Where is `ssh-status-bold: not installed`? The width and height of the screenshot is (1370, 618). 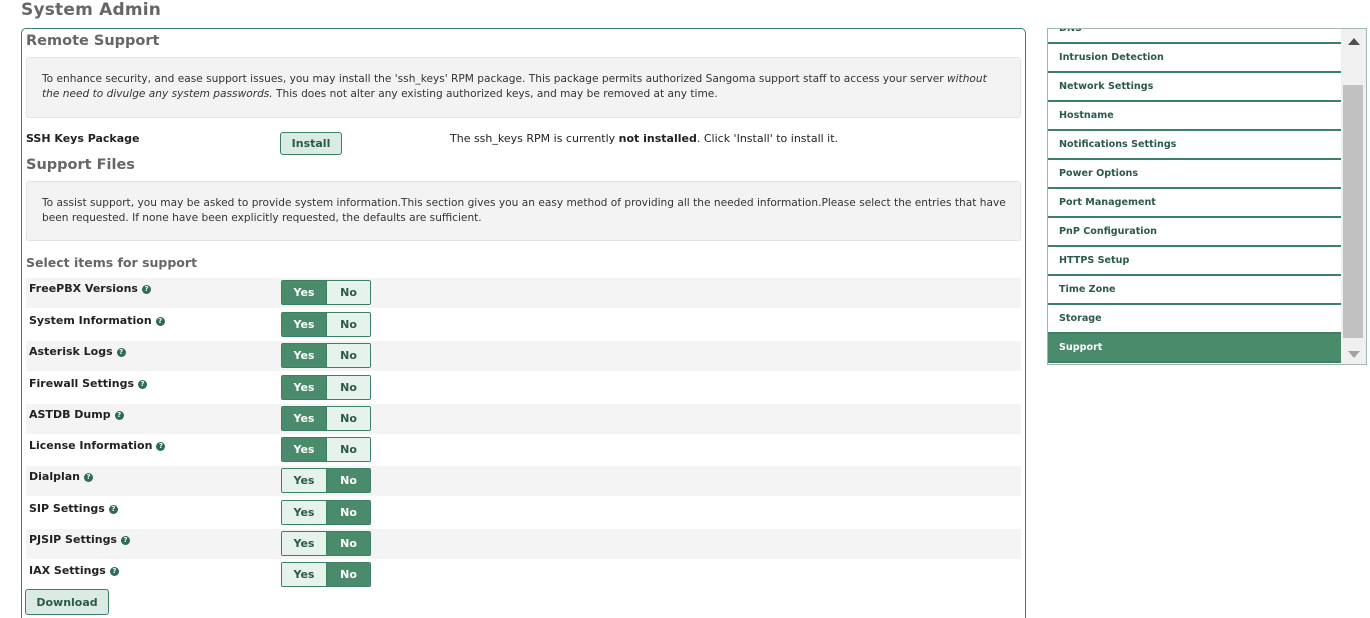 ssh-status-bold: not installed is located at coordinates (657, 138).